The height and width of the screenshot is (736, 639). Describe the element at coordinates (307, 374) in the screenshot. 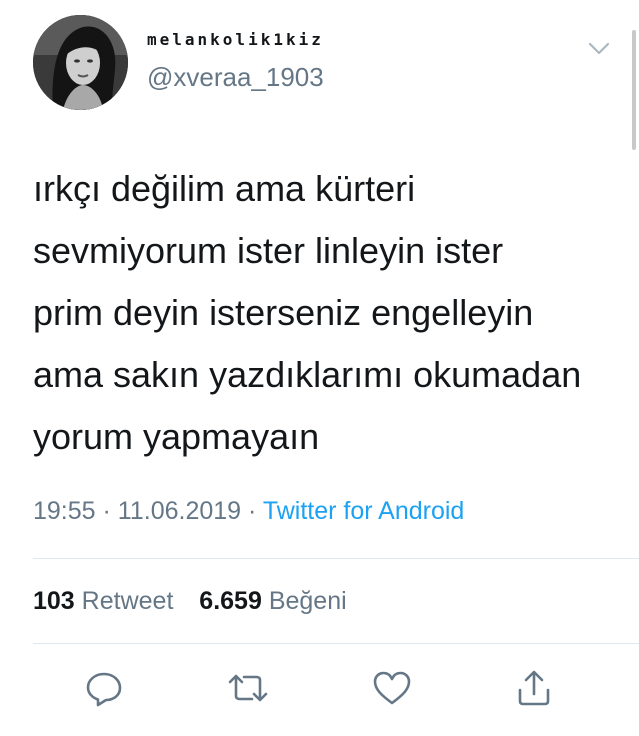

I see `tweet-line: ama sakın yazdıklarımı okumadan` at that location.